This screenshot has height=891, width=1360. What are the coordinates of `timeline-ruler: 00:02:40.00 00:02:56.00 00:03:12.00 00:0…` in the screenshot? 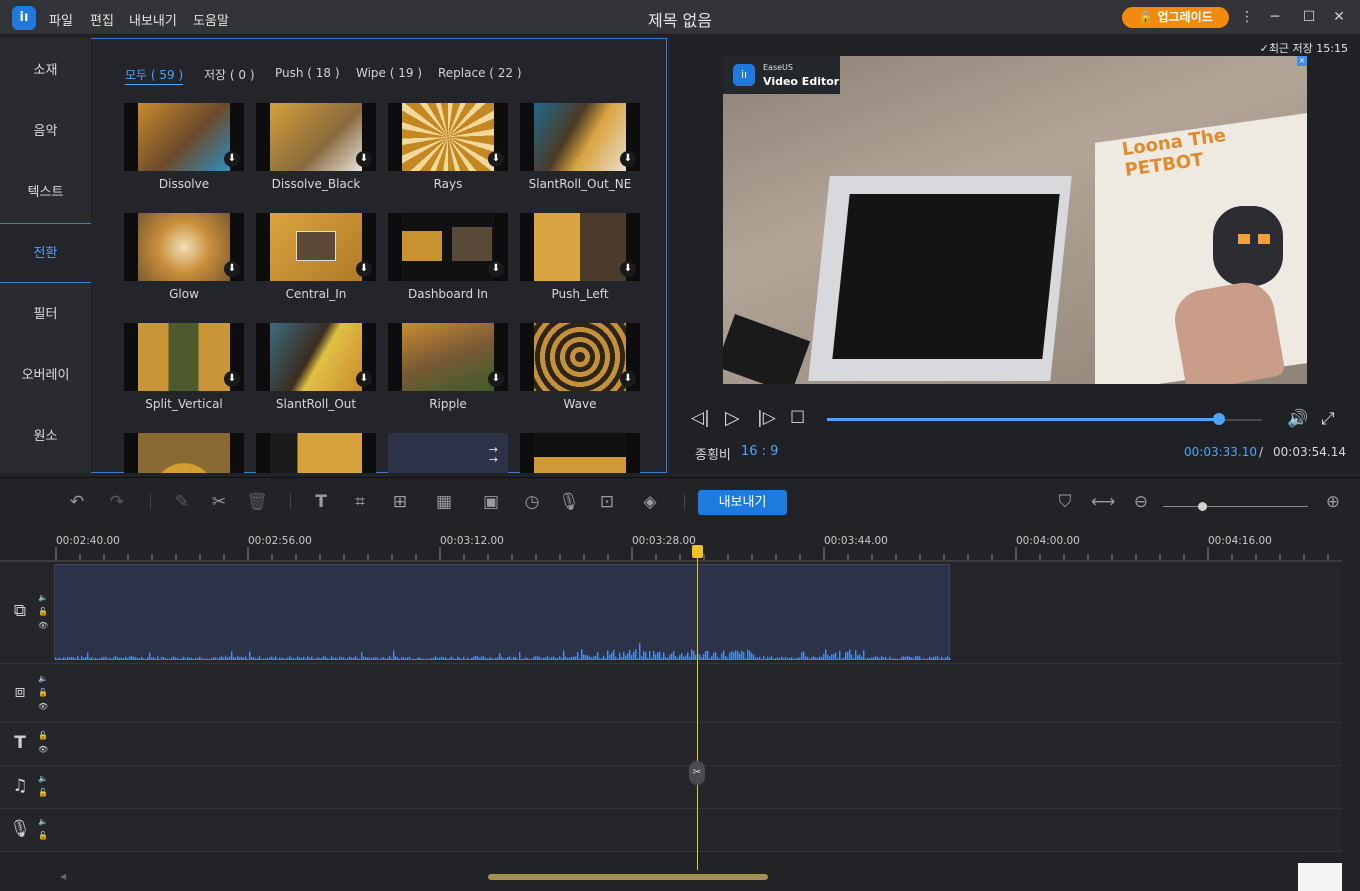 It's located at (680, 545).